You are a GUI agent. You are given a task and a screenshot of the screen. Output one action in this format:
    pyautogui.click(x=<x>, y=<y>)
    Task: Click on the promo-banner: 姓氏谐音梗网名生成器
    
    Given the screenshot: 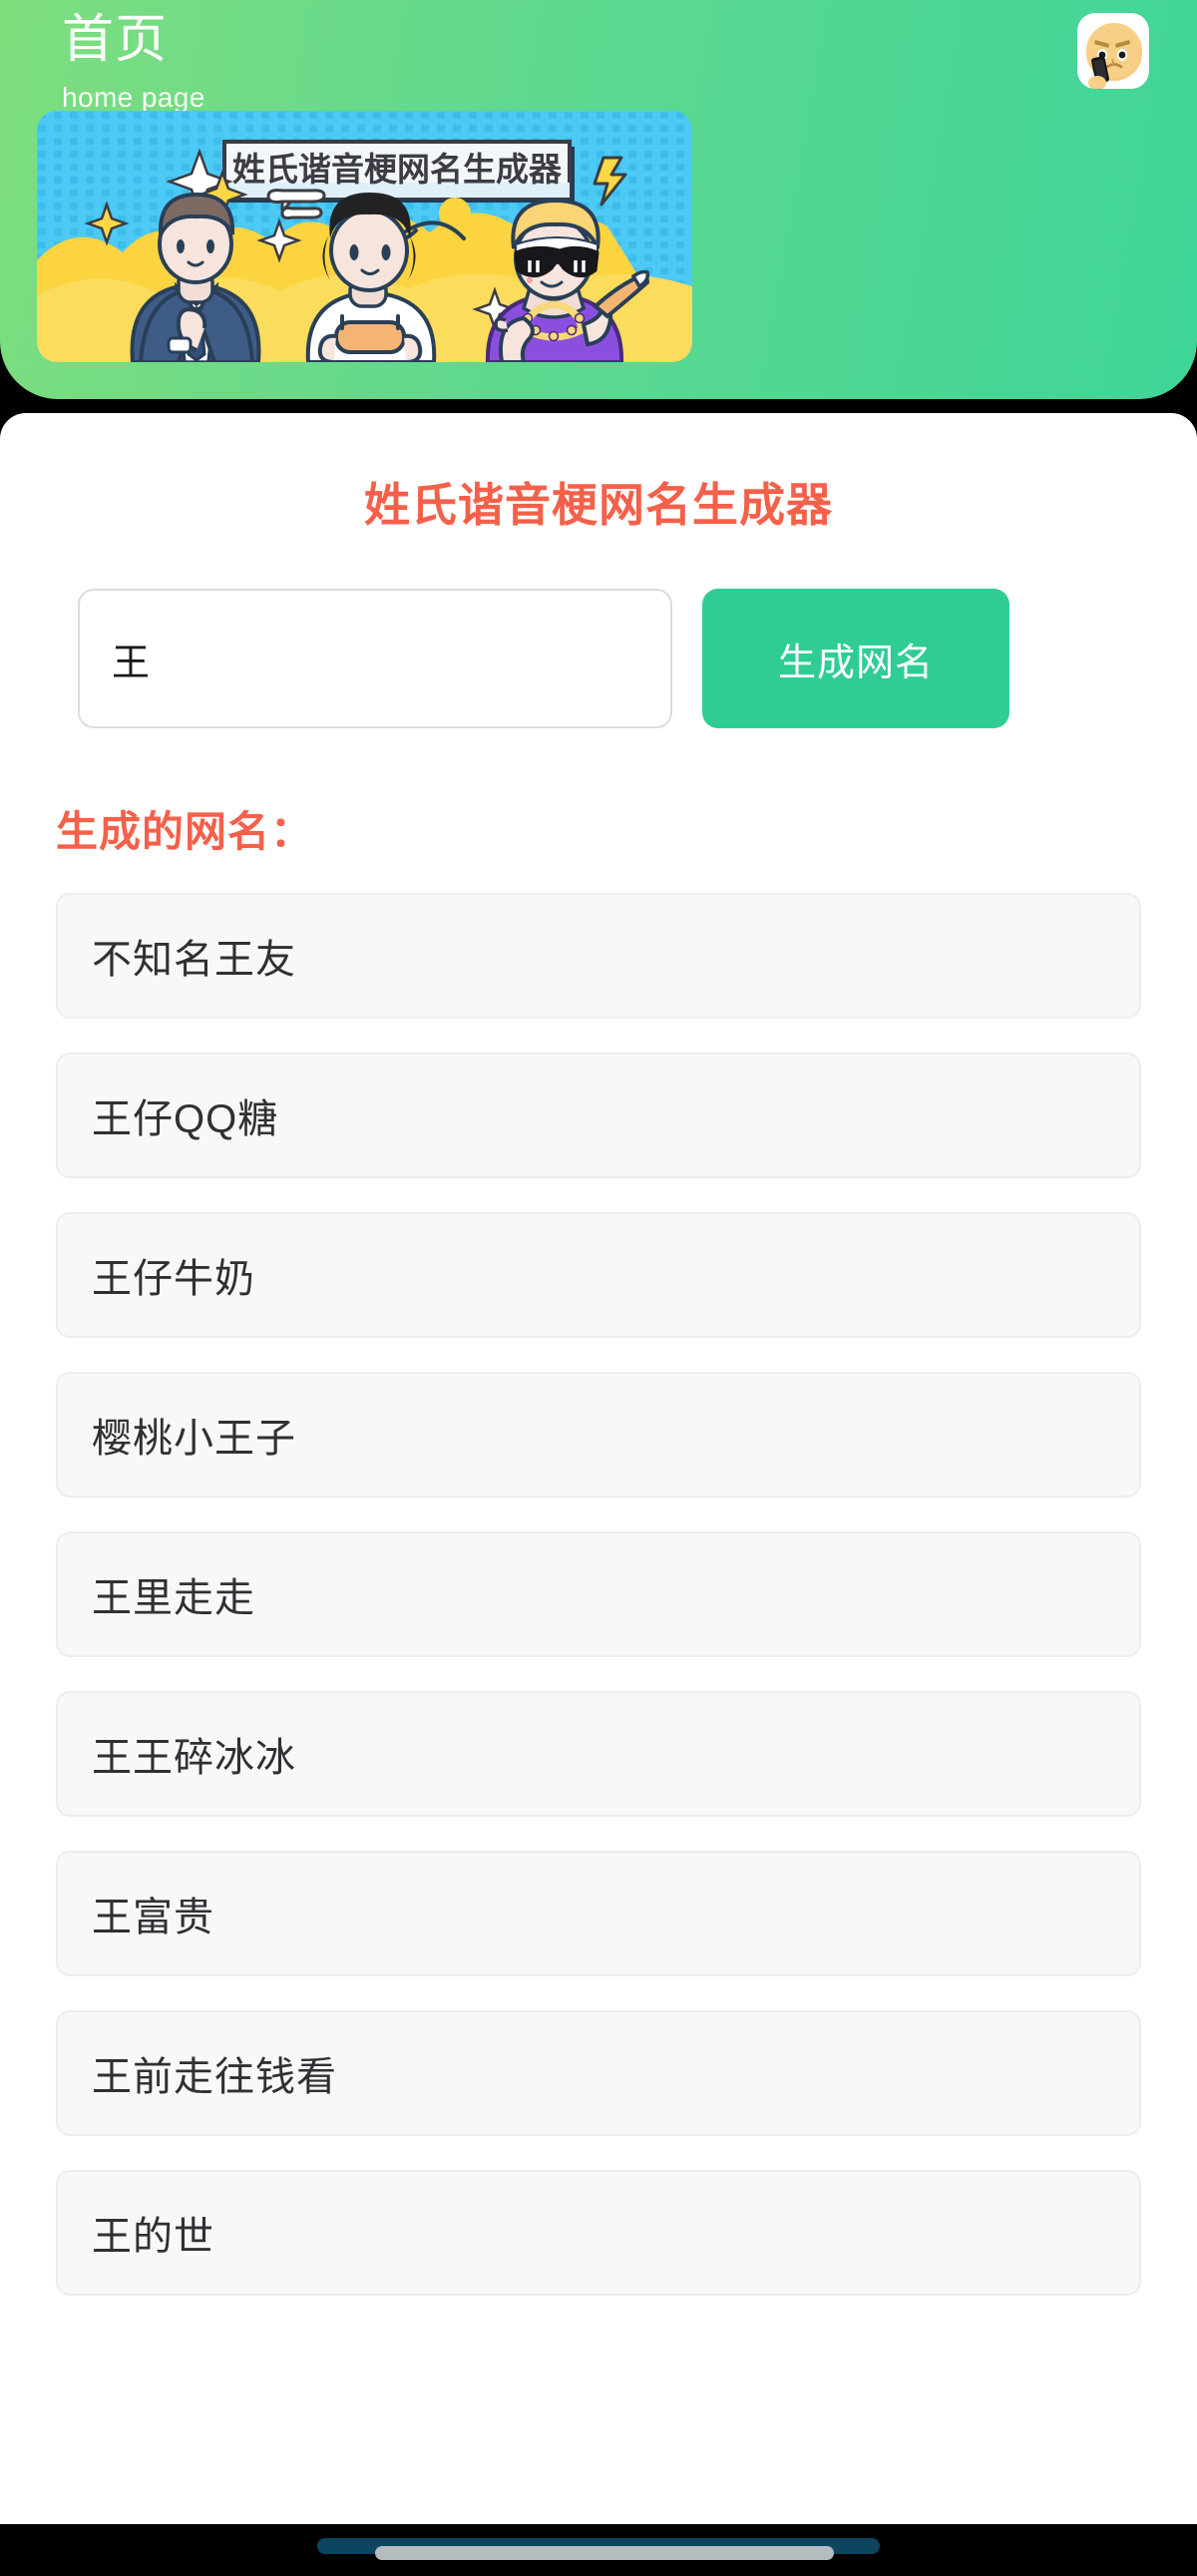 What is the action you would take?
    pyautogui.click(x=364, y=236)
    